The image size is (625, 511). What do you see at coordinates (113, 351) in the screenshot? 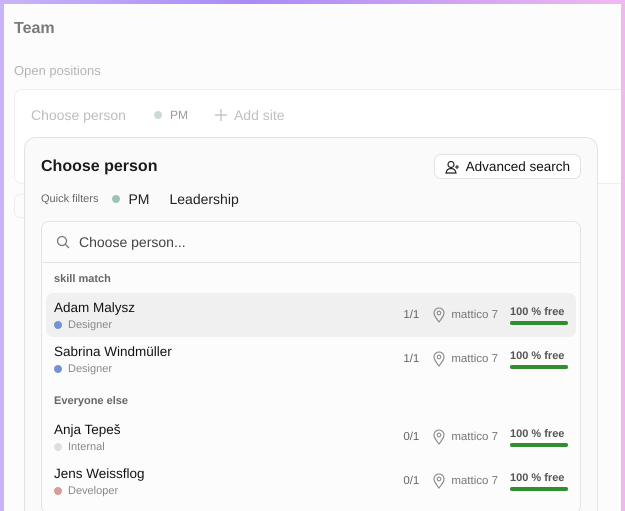
I see `person-name: Sabrina Windmüller` at bounding box center [113, 351].